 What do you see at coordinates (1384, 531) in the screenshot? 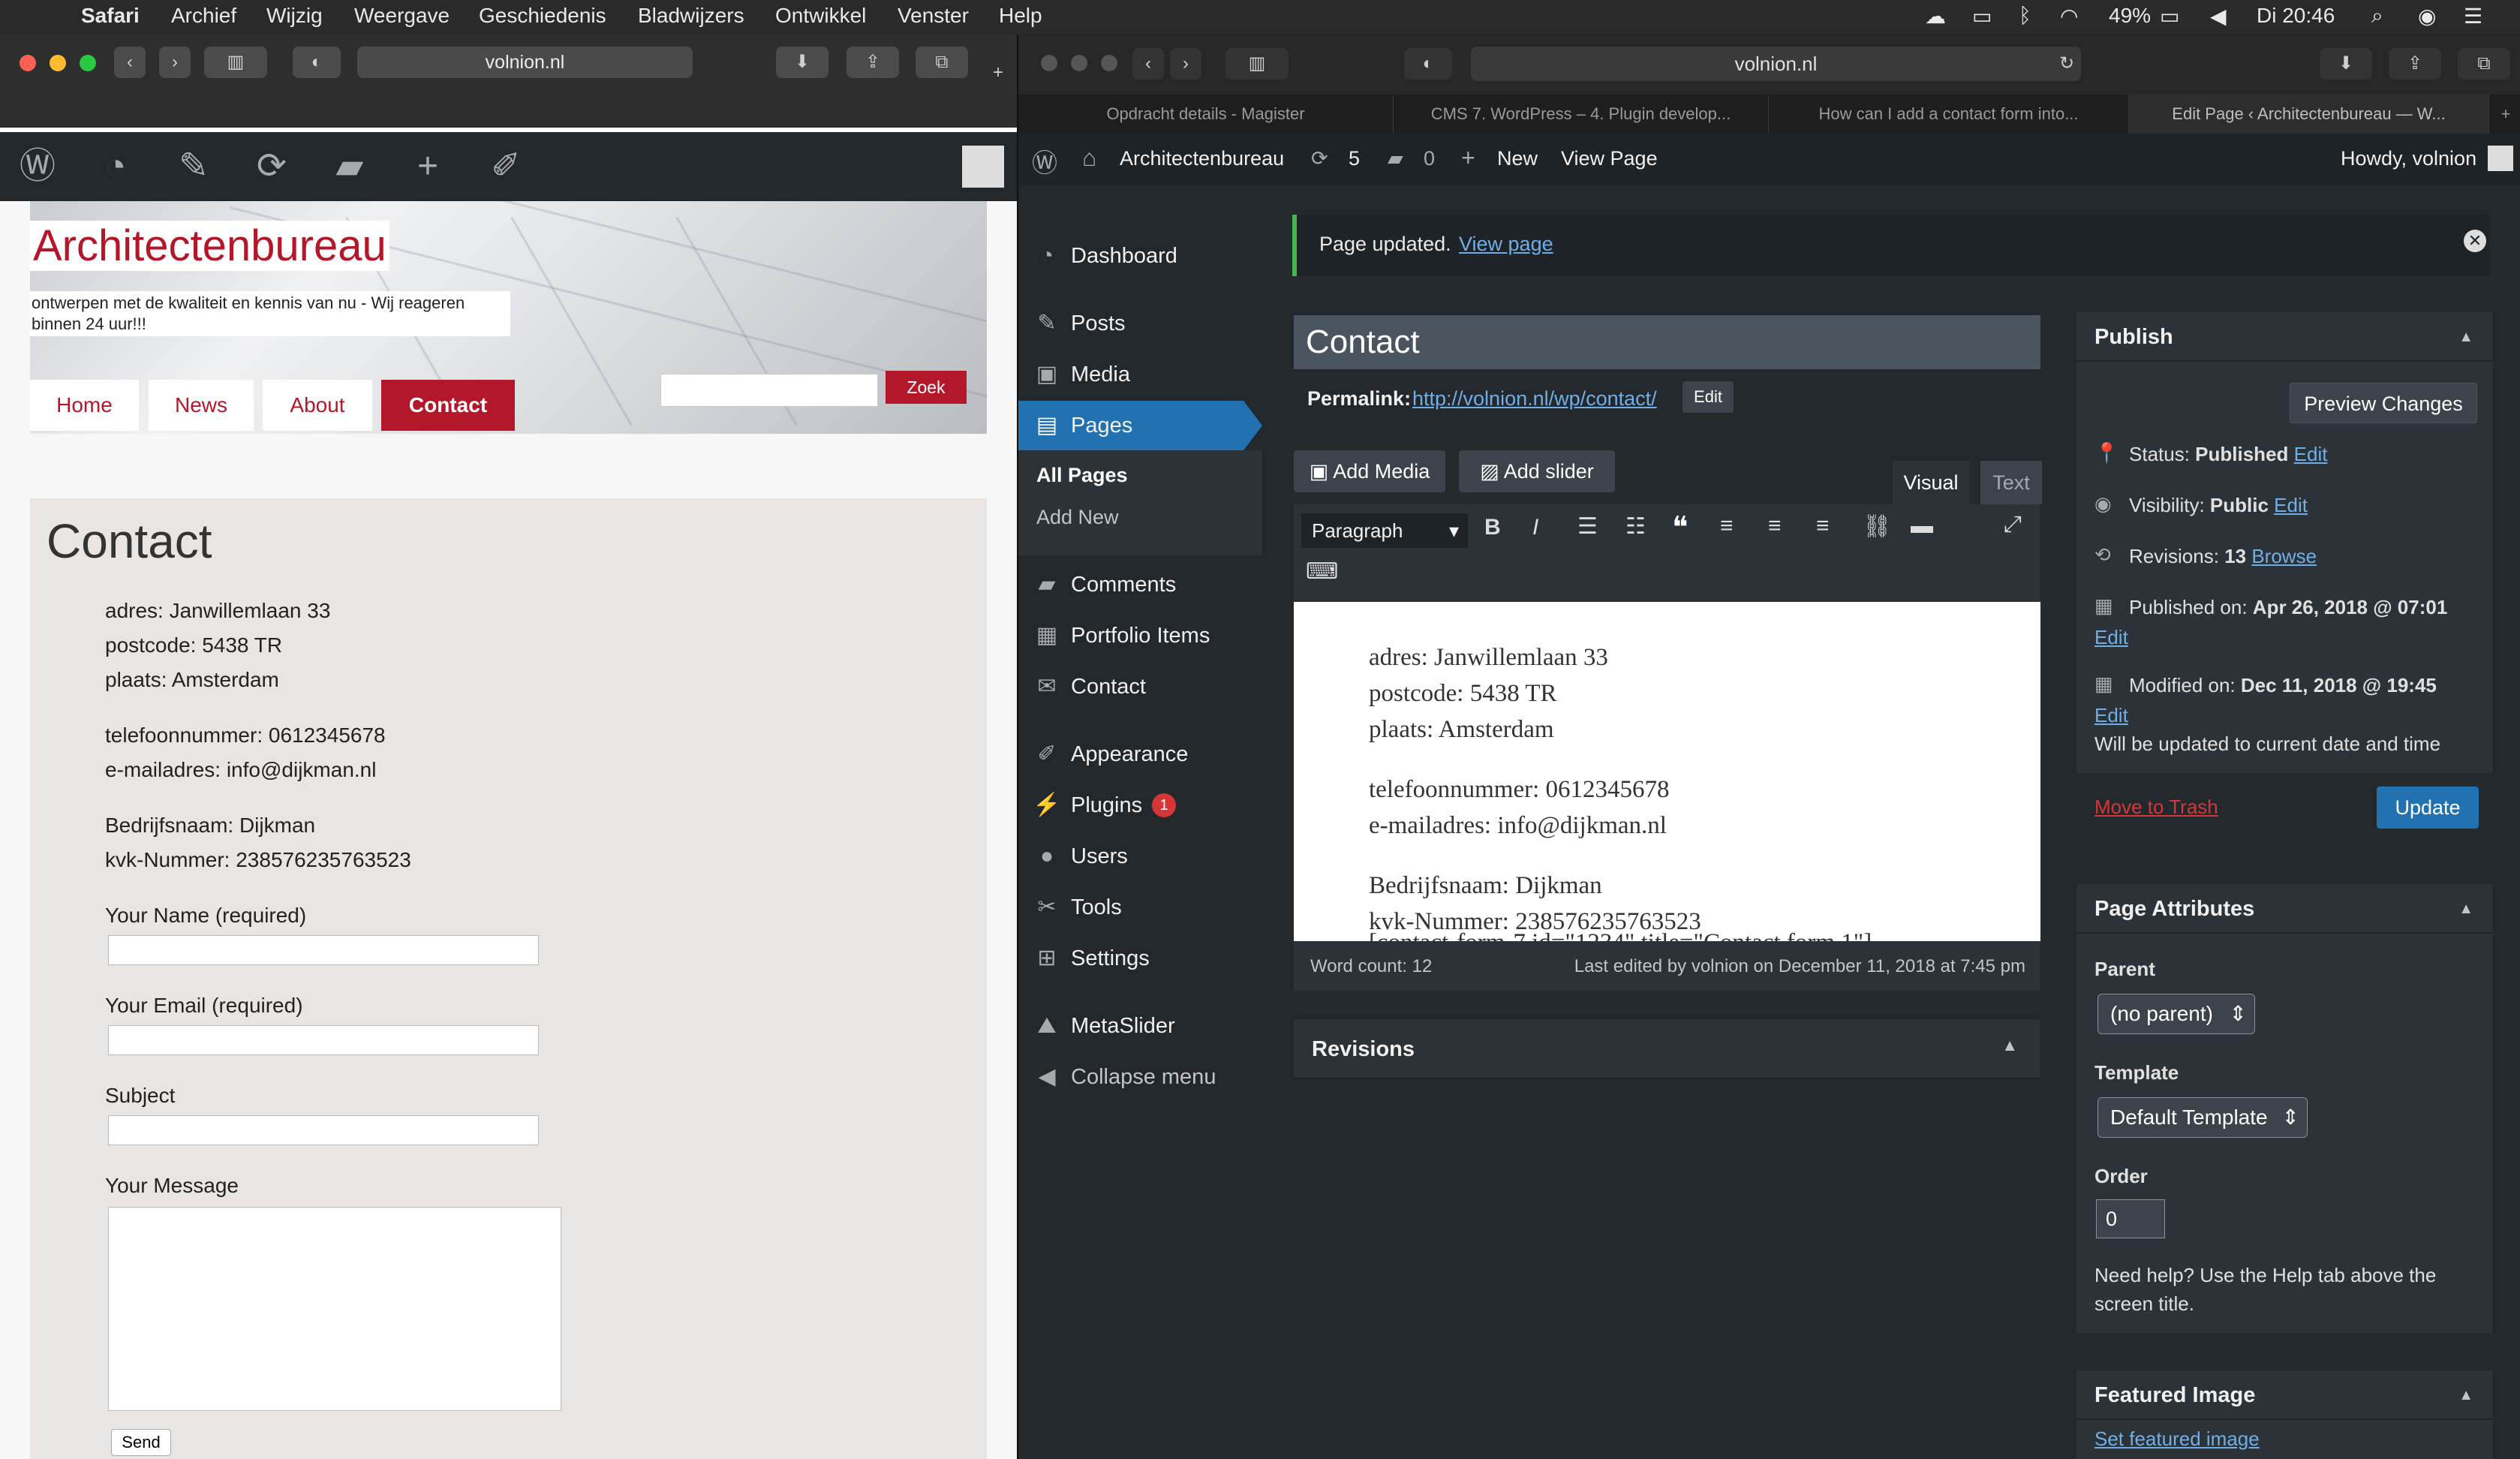
I see `format-select: Paragraph ▾` at bounding box center [1384, 531].